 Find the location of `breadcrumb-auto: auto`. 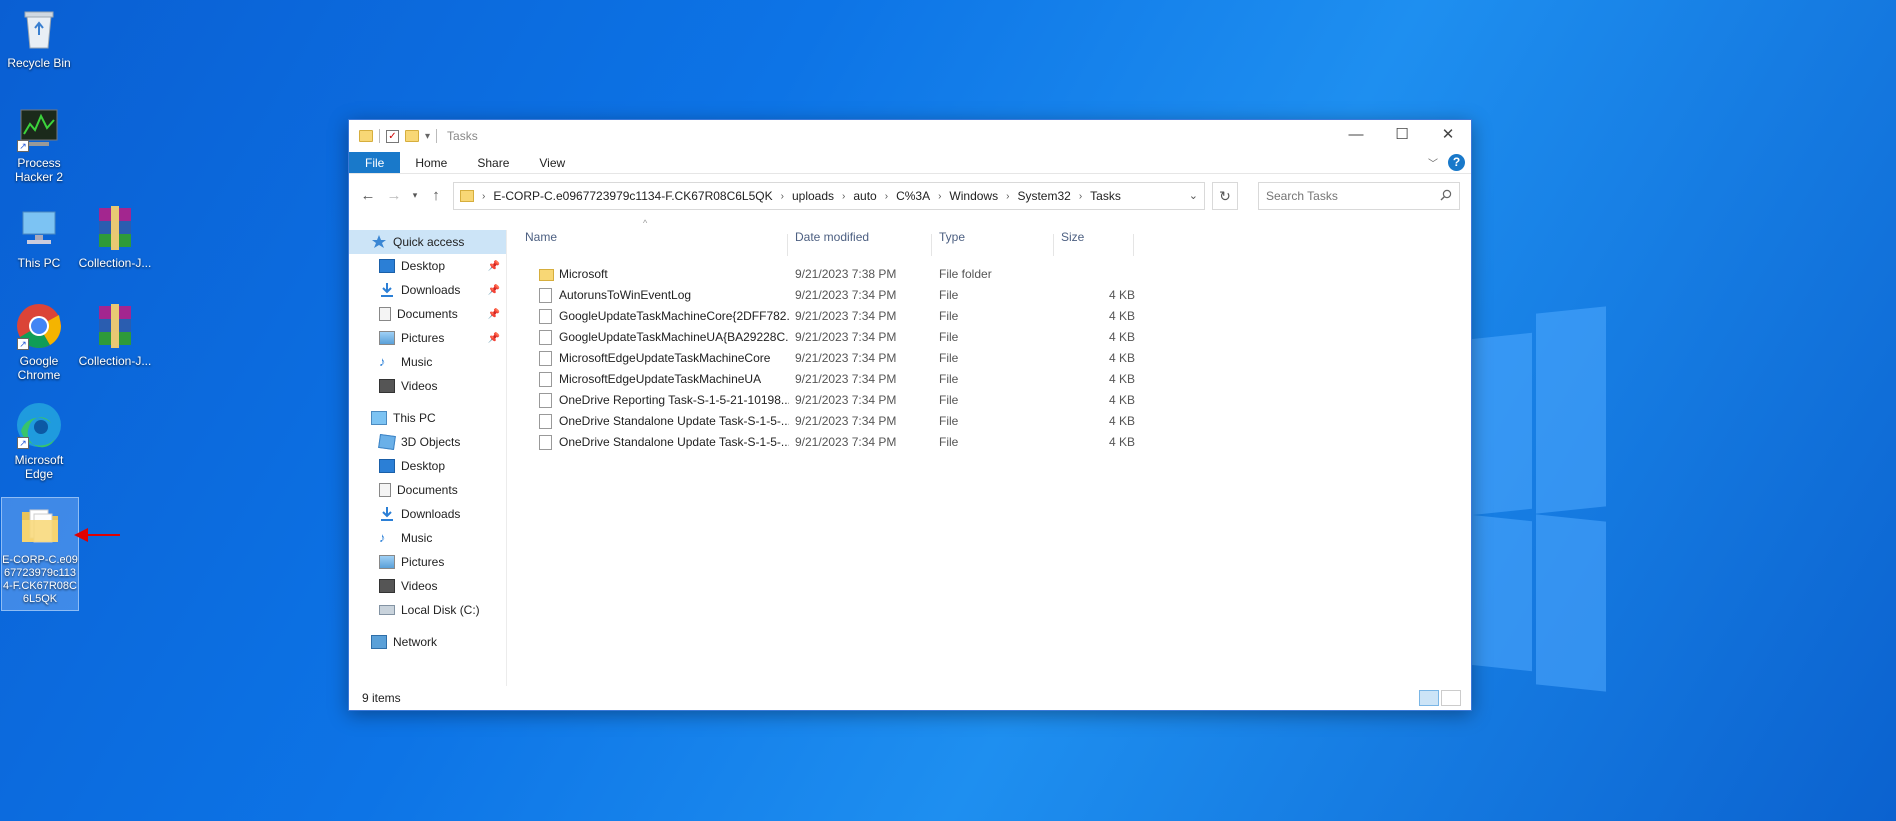

breadcrumb-auto: auto is located at coordinates (864, 196).